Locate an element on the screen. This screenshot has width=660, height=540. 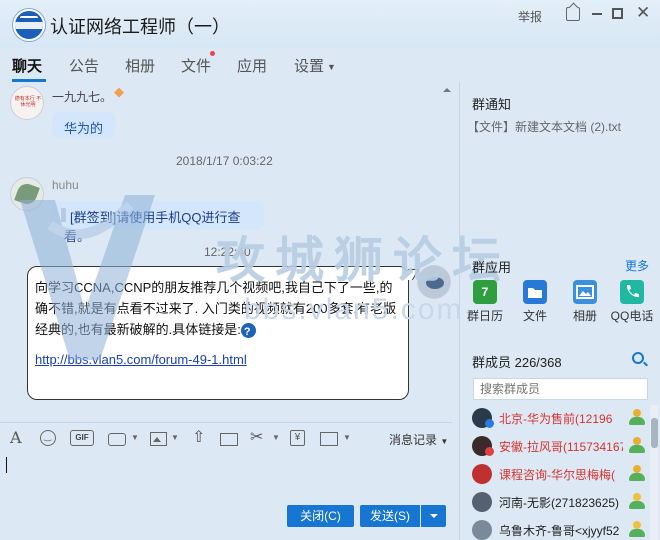
photo-icon is located at coordinates (585, 292).